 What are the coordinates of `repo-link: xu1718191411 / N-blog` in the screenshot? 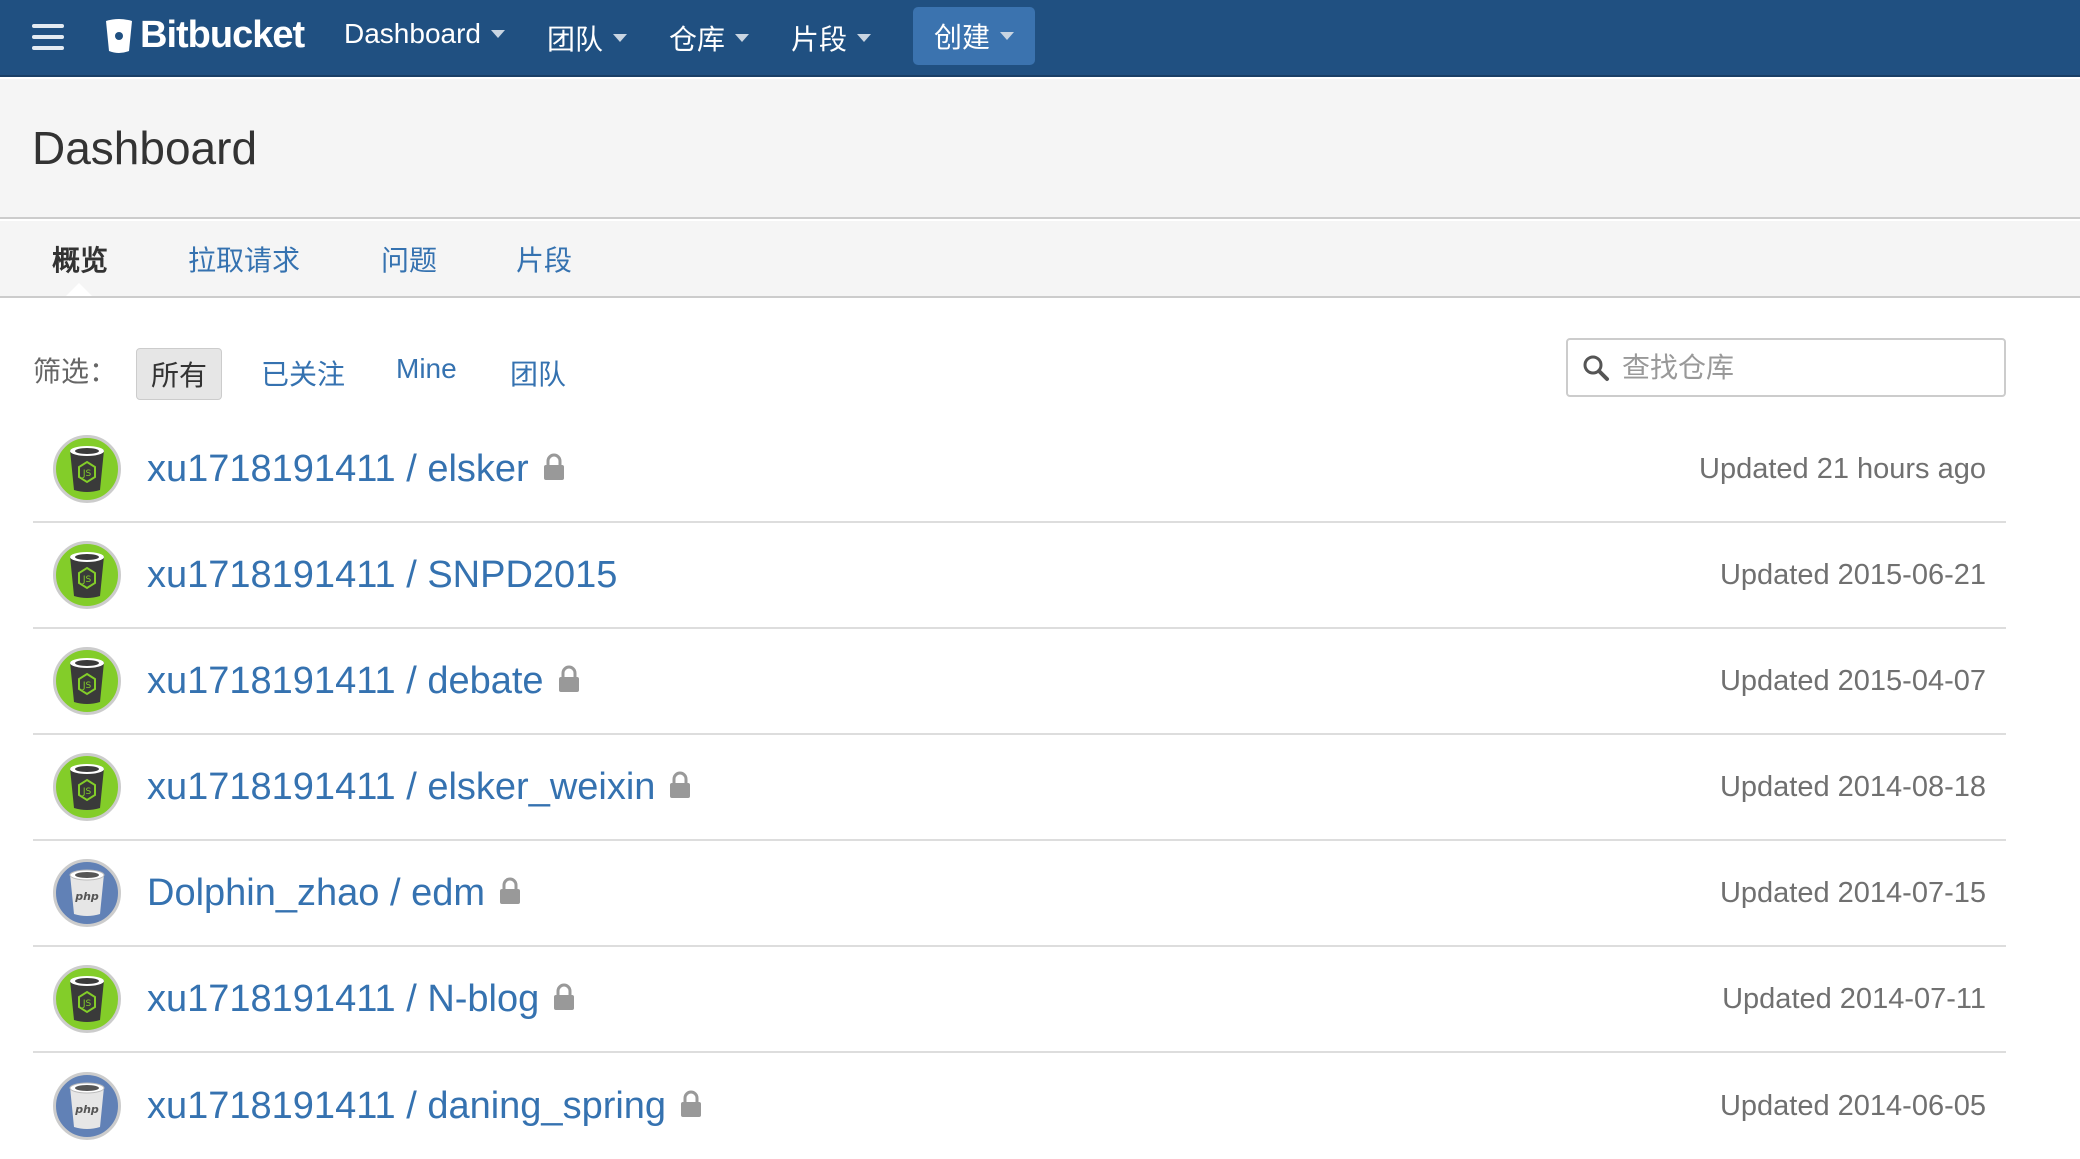 It's located at (361, 999).